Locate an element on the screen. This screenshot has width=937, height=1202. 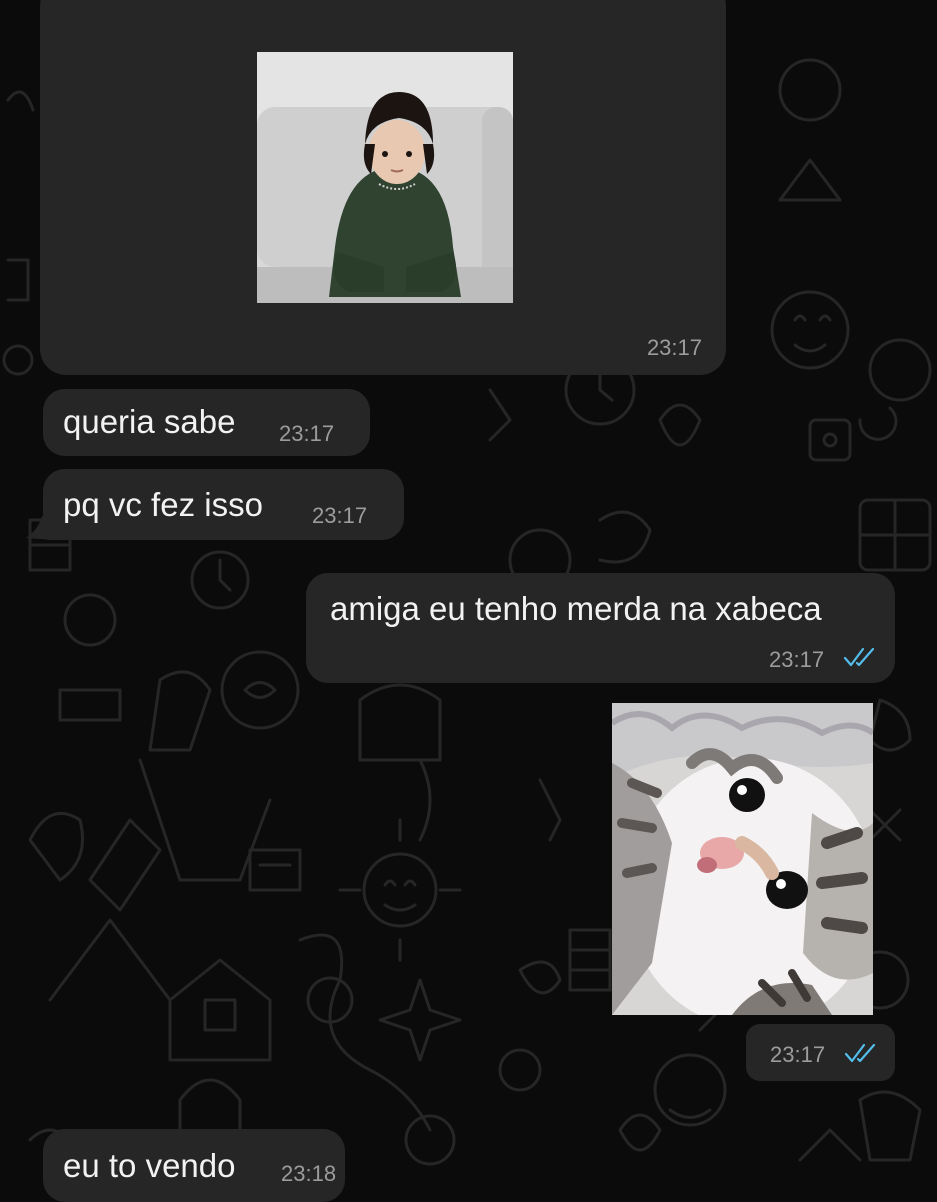
message-time: 23:18 is located at coordinates (309, 1173).